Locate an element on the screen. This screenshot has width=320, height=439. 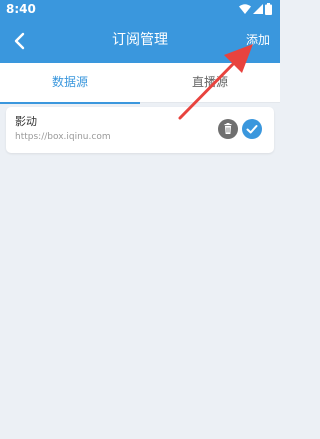
add-button: 添加 is located at coordinates (258, 40).